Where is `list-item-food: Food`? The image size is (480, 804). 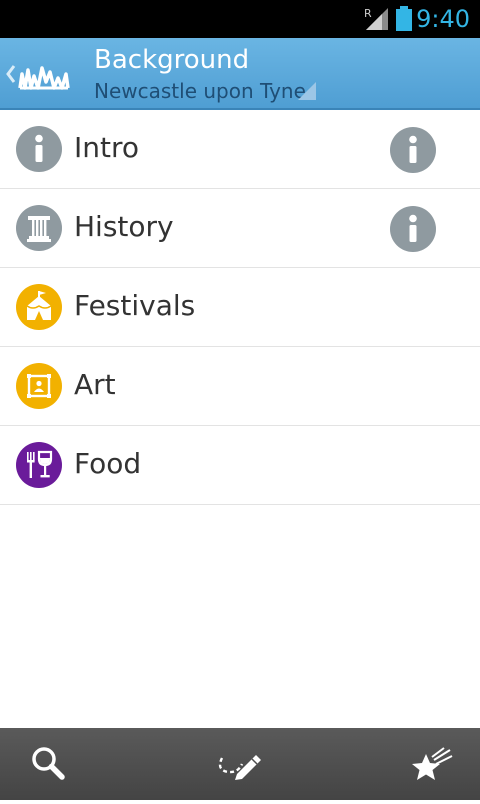 list-item-food: Food is located at coordinates (240, 465).